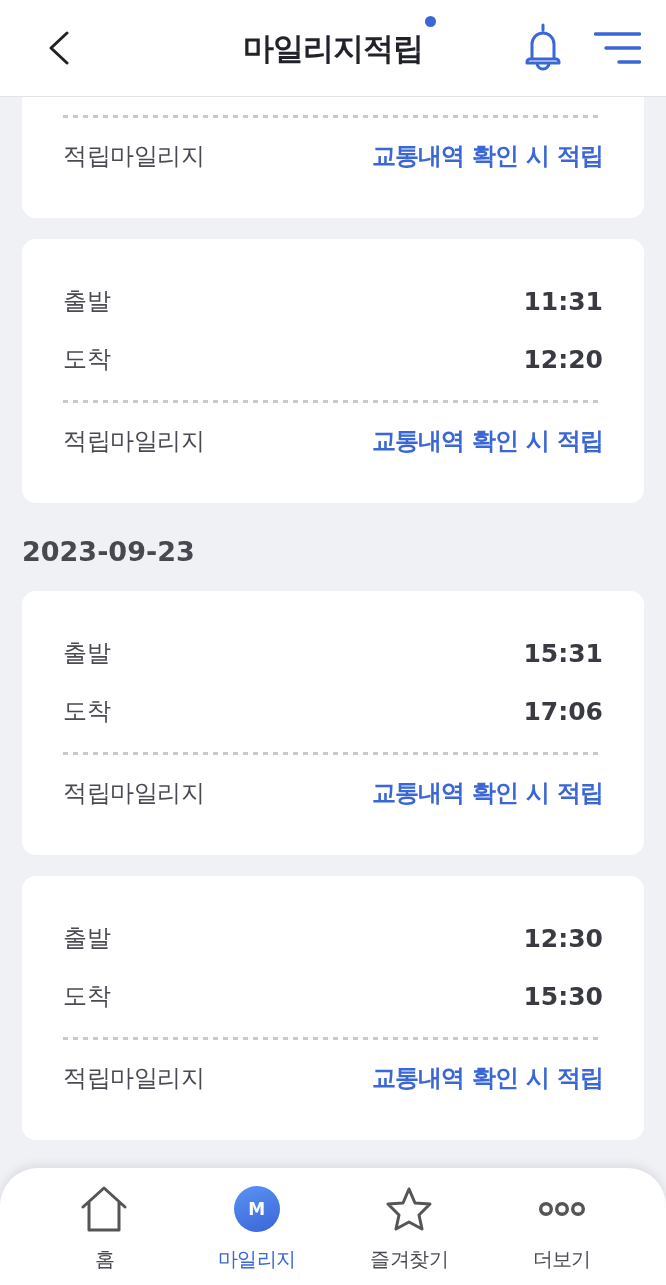 The image size is (666, 1285). I want to click on time-value: 11:31, so click(563, 301).